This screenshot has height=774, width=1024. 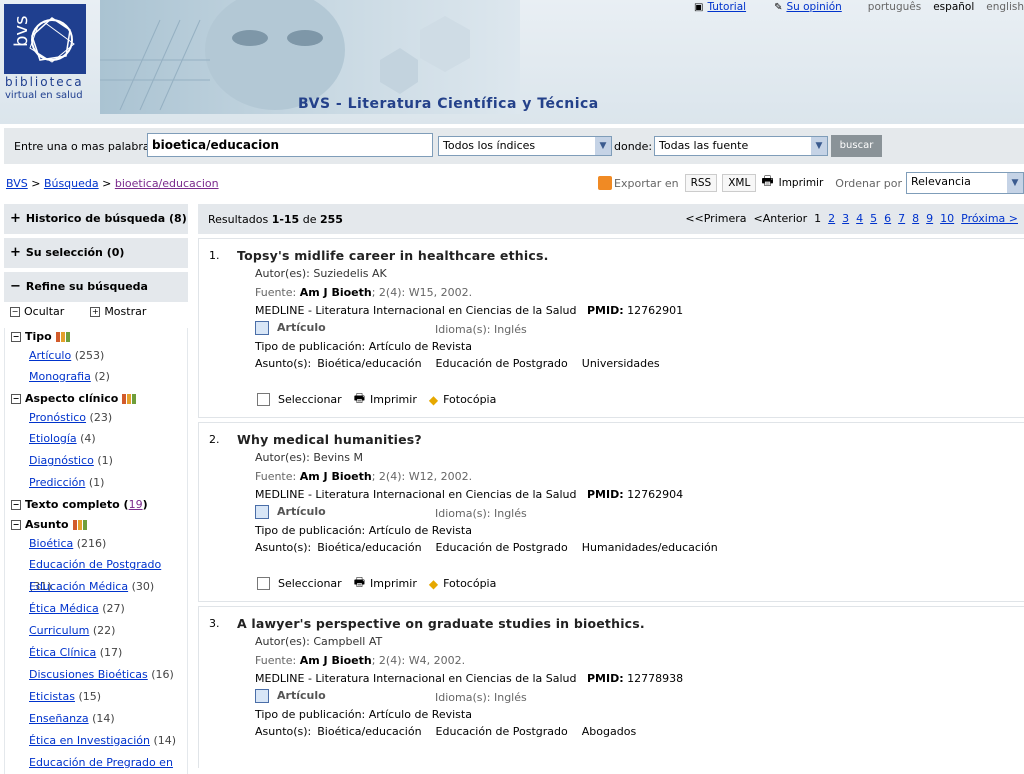 I want to click on hide-all-button: − Ocultar, so click(x=37, y=312).